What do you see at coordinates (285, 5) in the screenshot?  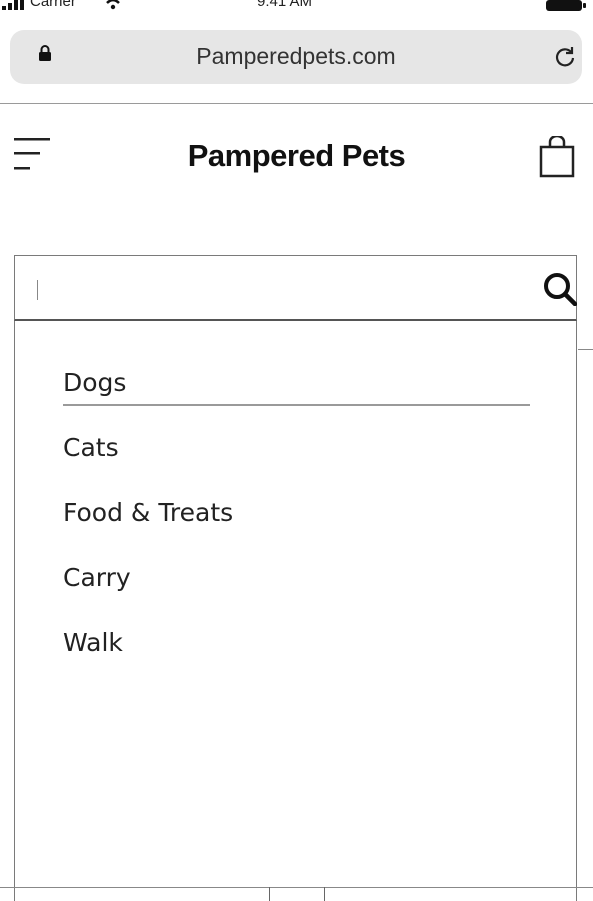 I see `clock: 9:41 AM` at bounding box center [285, 5].